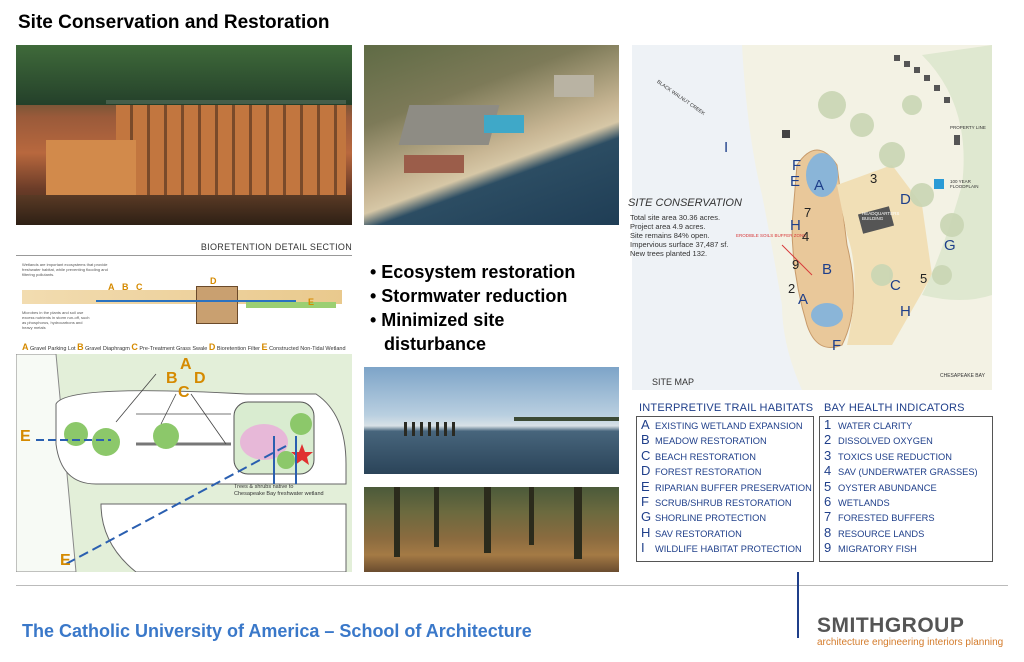  What do you see at coordinates (217, 305) in the screenshot?
I see `bioretention-filter` at bounding box center [217, 305].